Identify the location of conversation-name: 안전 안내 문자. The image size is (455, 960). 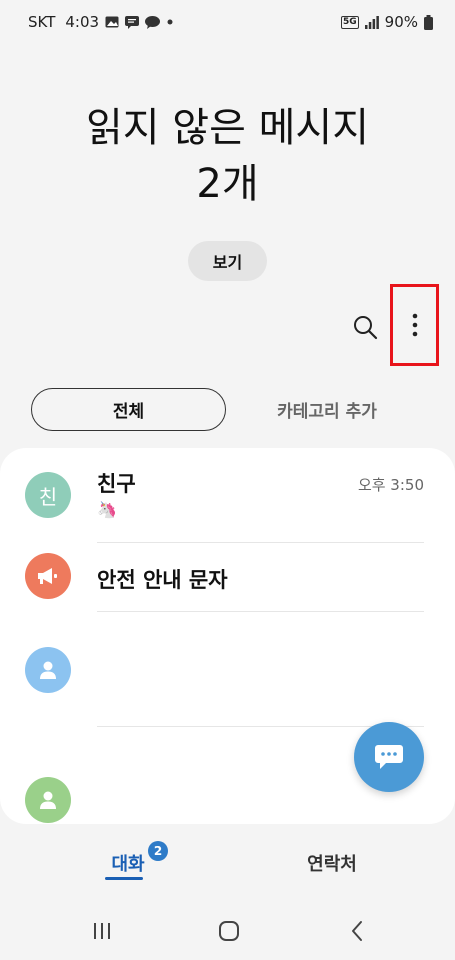
(162, 580).